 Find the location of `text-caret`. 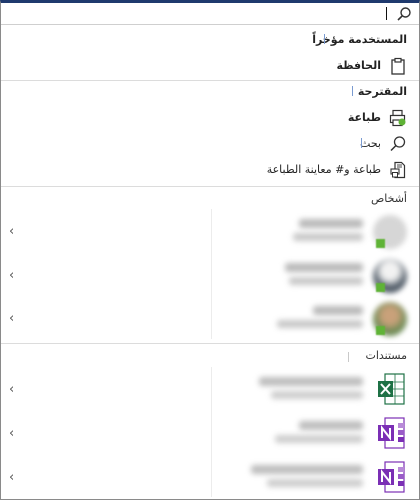

text-caret is located at coordinates (386, 13).